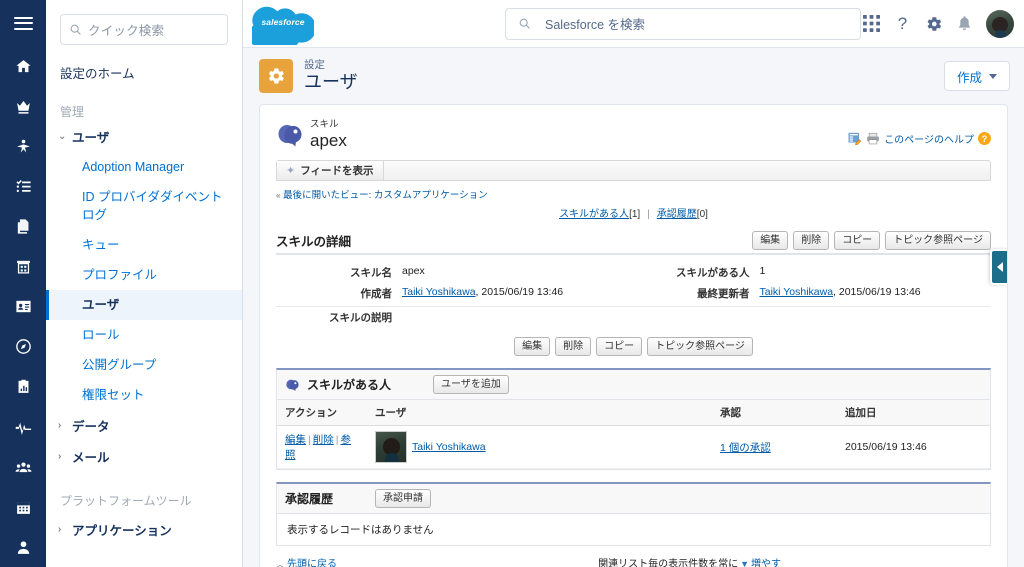 This screenshot has width=1024, height=567. Describe the element at coordinates (573, 346) in the screenshot. I see `delete-button-bottom: 削除` at that location.